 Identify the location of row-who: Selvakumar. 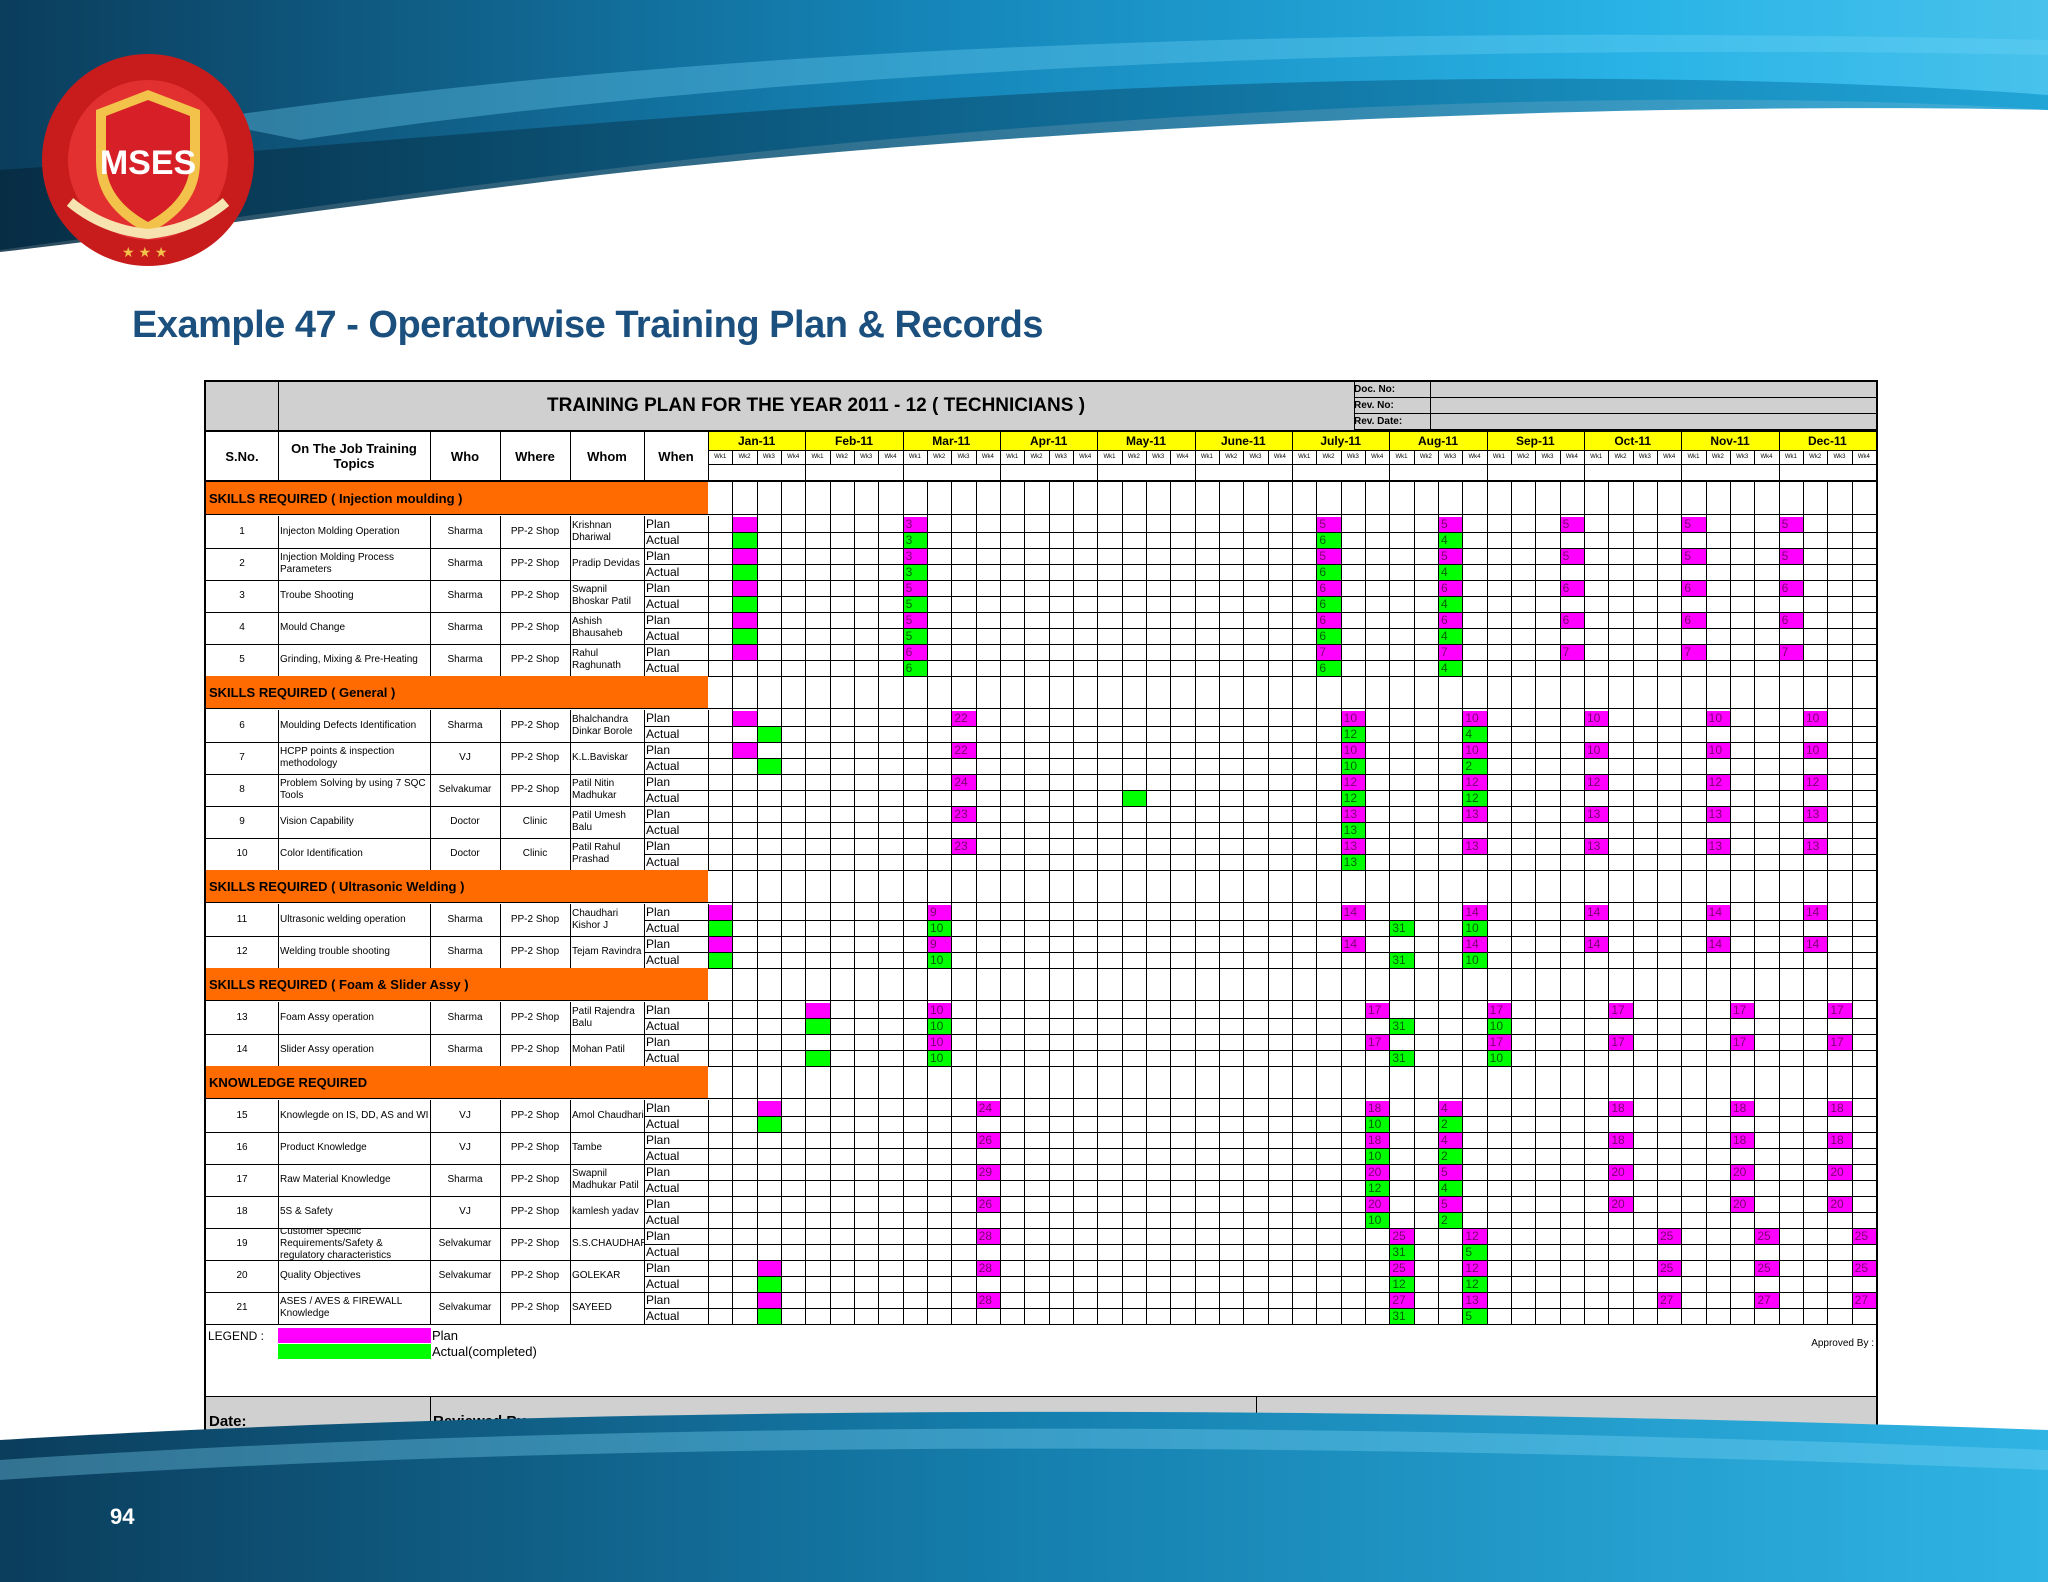
(465, 789).